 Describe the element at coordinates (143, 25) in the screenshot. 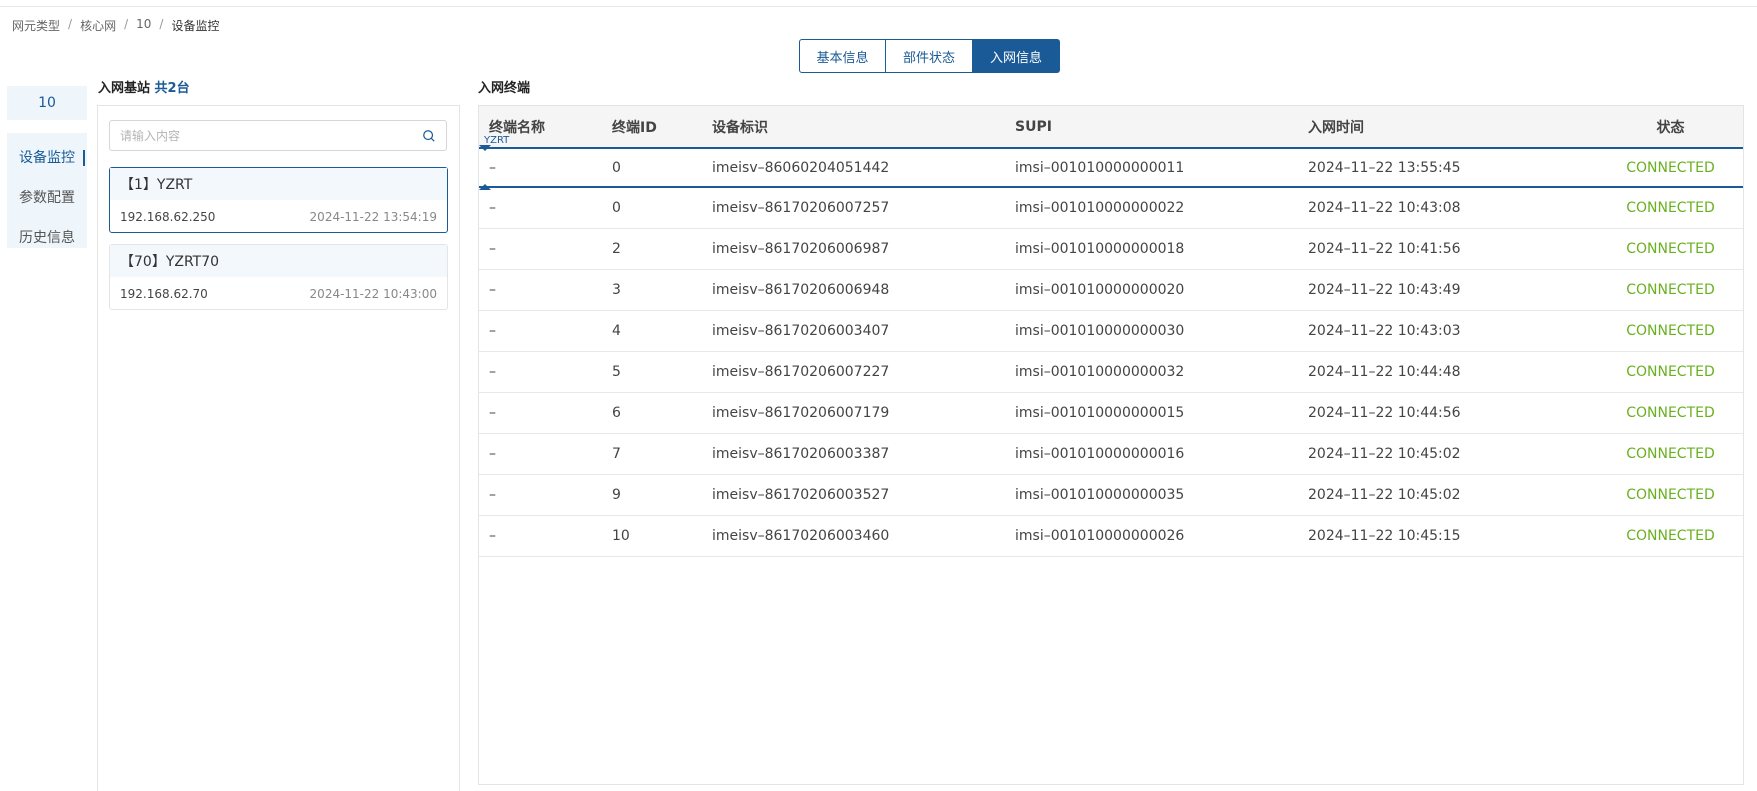

I see `breadcrumb-item: 10` at that location.